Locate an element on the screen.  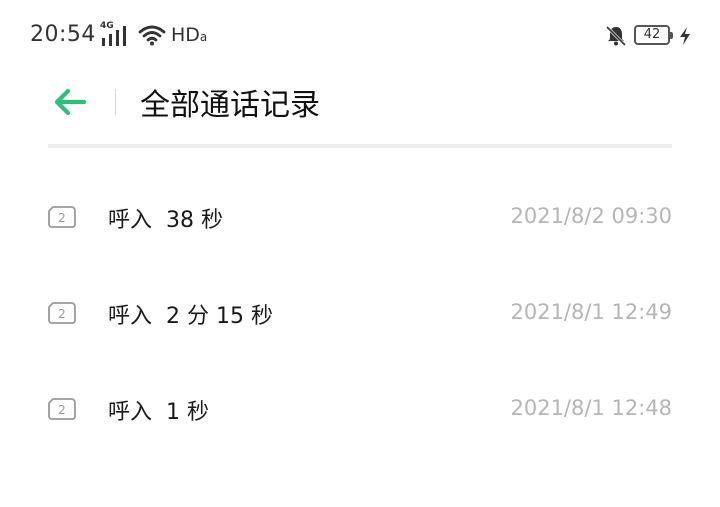
status-bar: 20:54 4G HDa 42 is located at coordinates (360, 36).